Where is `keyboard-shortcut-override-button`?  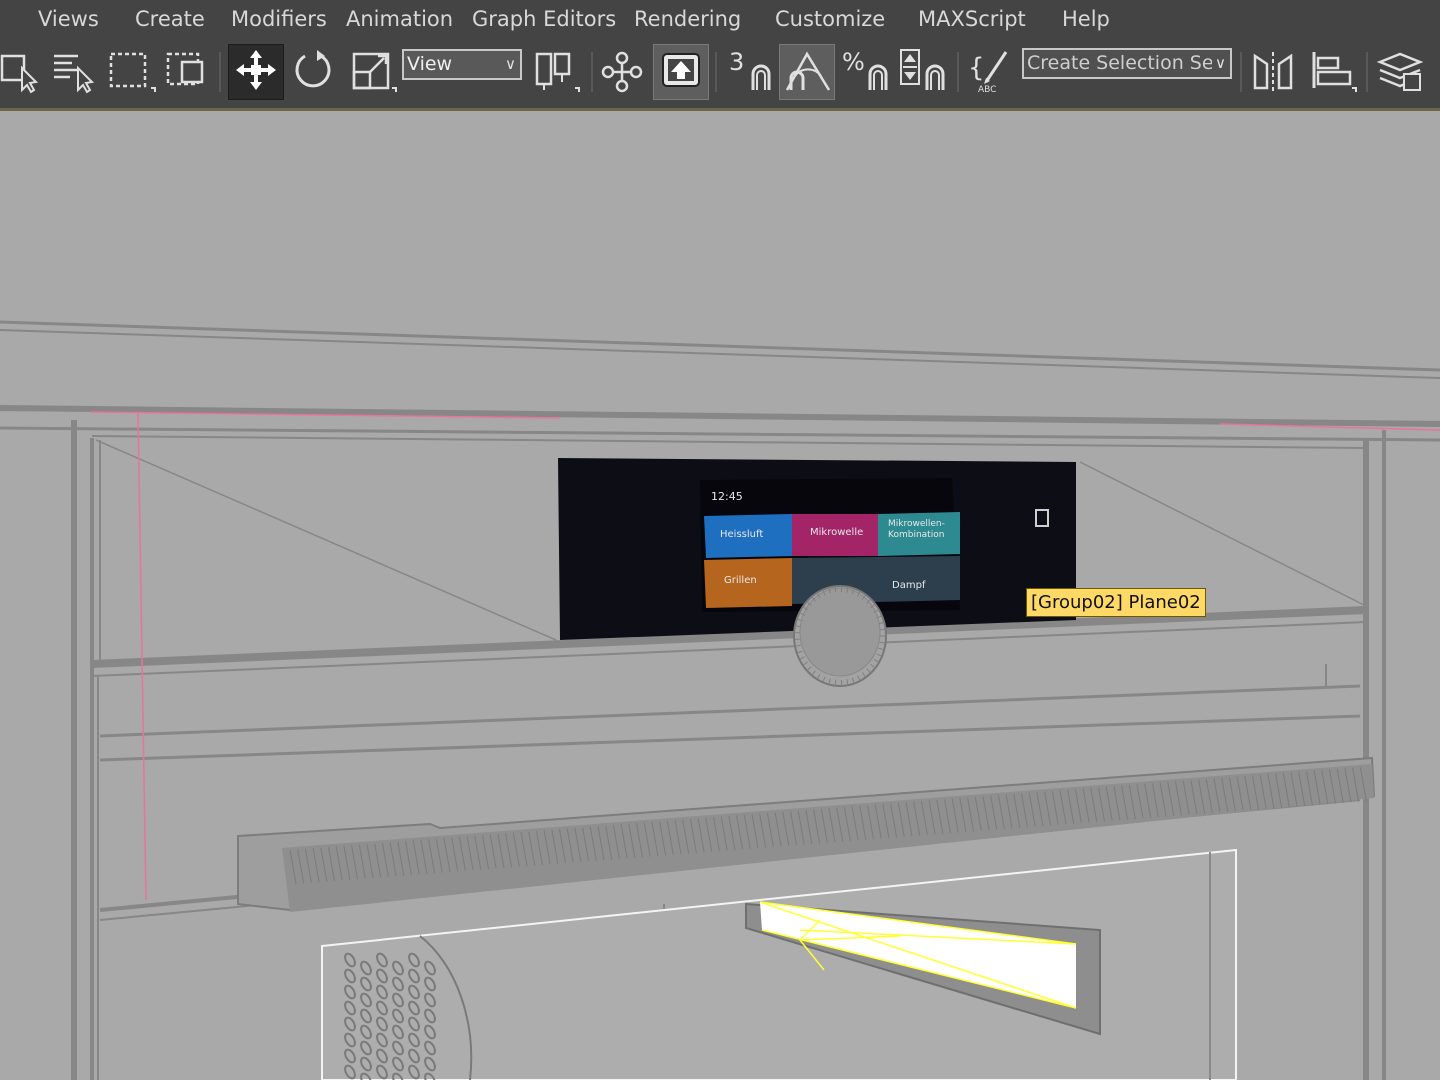
keyboard-shortcut-override-button is located at coordinates (681, 72).